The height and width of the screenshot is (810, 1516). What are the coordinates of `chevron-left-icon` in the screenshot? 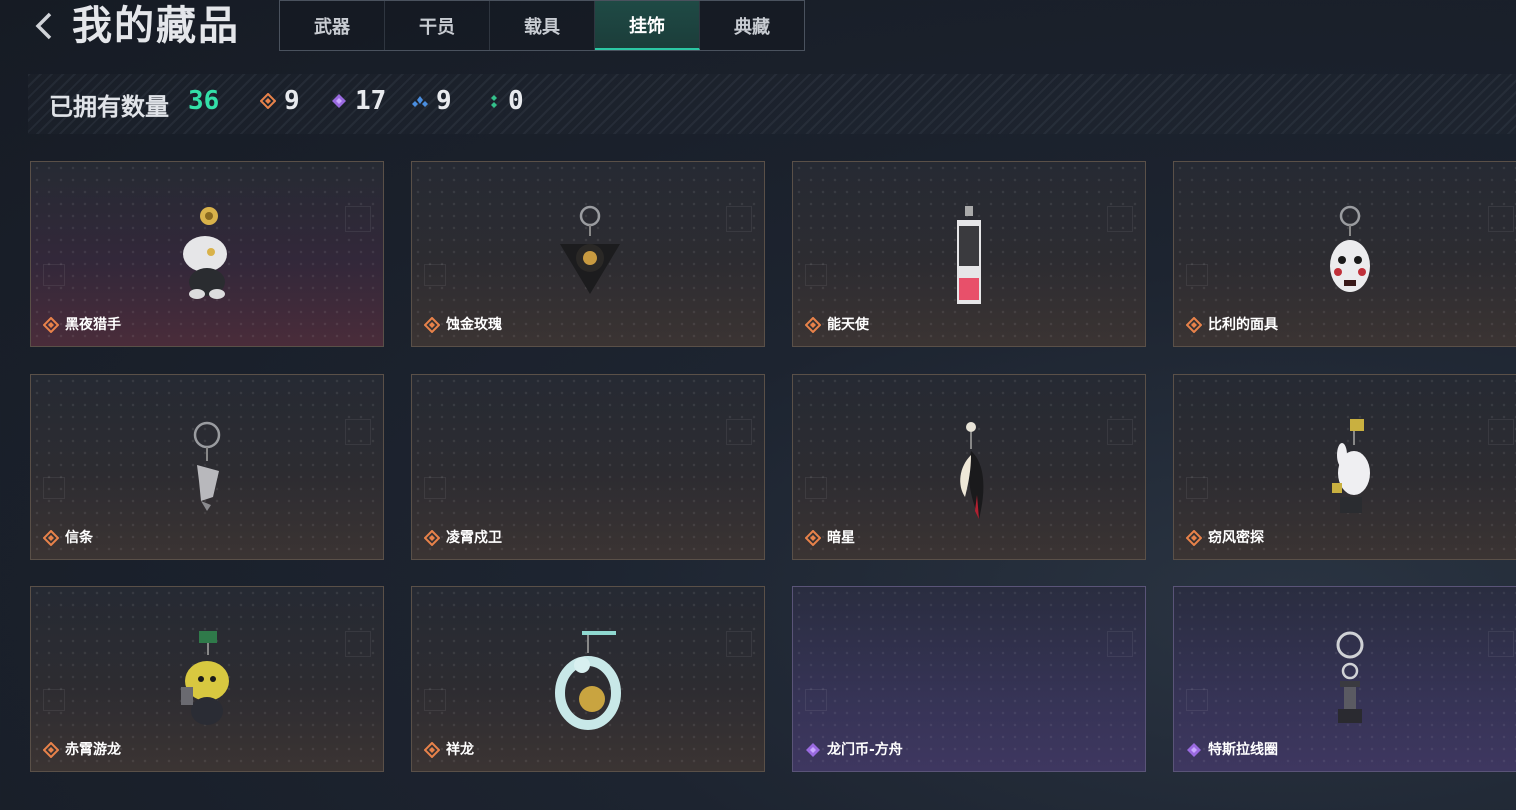 It's located at (43, 26).